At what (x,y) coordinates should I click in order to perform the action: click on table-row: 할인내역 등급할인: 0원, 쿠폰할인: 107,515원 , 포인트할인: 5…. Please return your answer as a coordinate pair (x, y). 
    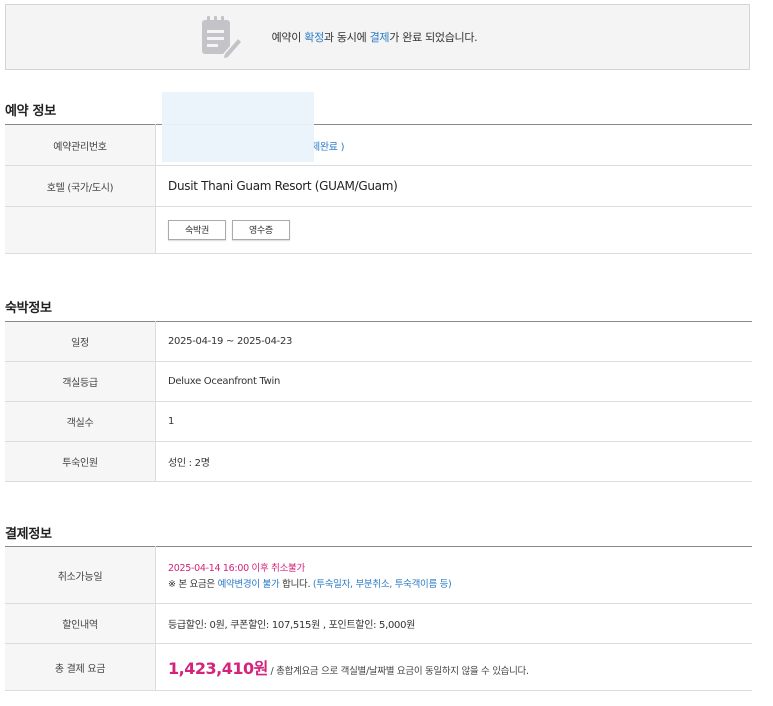
    Looking at the image, I should click on (378, 623).